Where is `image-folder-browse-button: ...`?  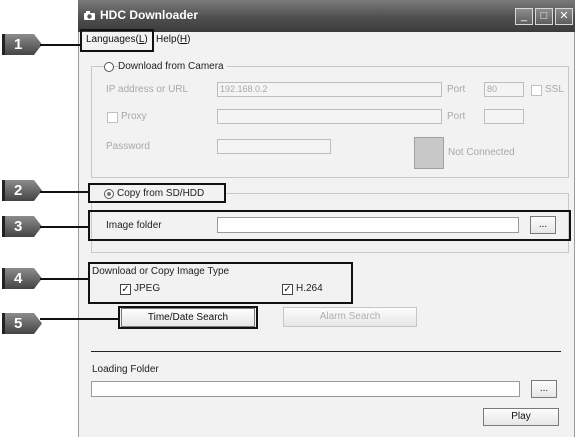 image-folder-browse-button: ... is located at coordinates (543, 225).